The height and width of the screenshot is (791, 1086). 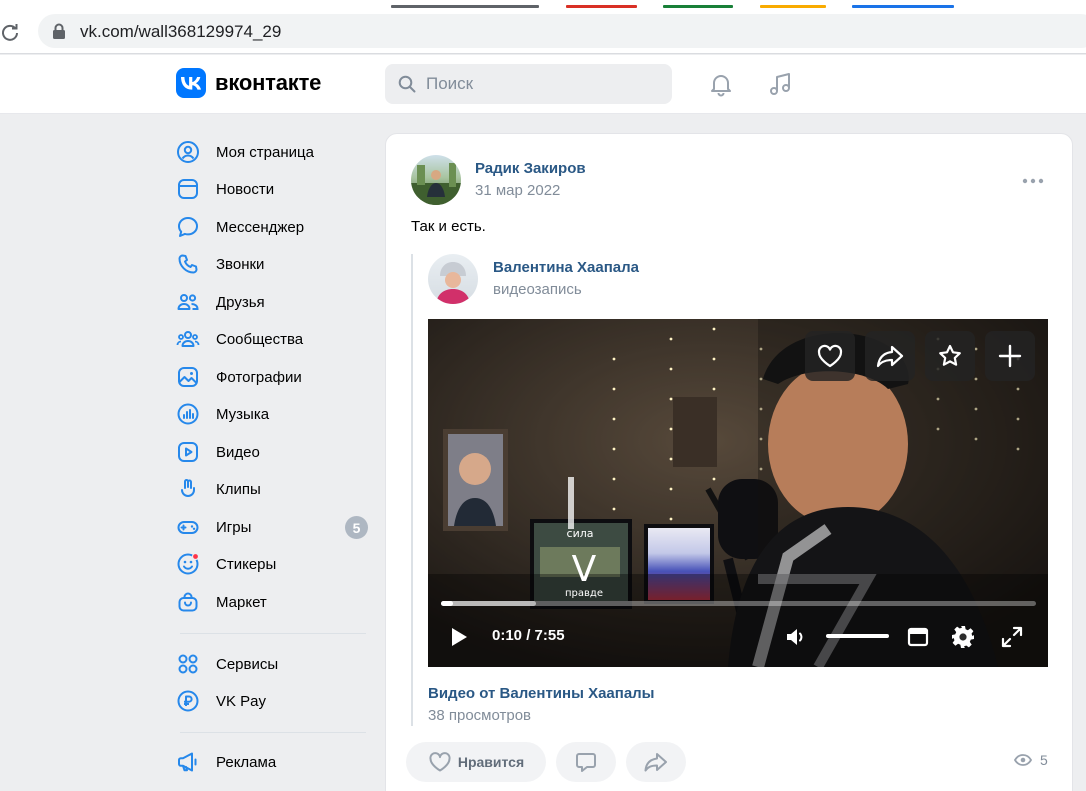 I want to click on nav-label: Новости, so click(x=245, y=189).